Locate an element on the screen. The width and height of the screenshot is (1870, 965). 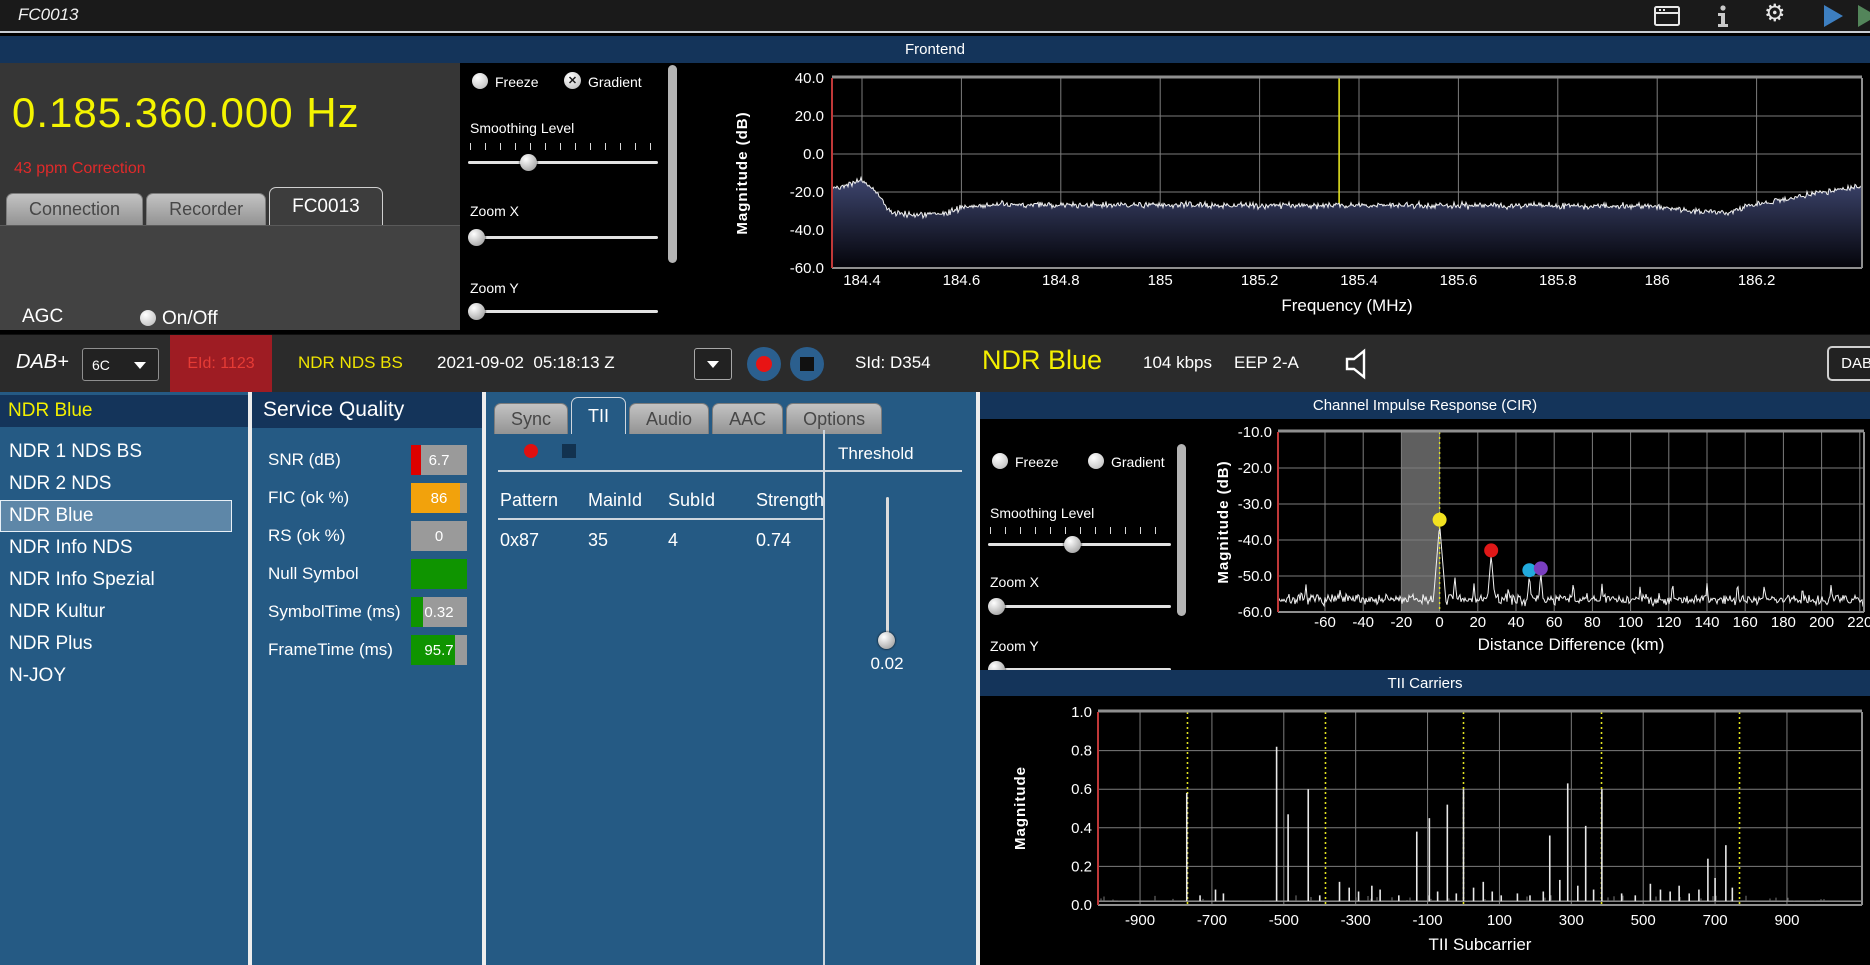
service-item: NDR Info NDS is located at coordinates (124, 548).